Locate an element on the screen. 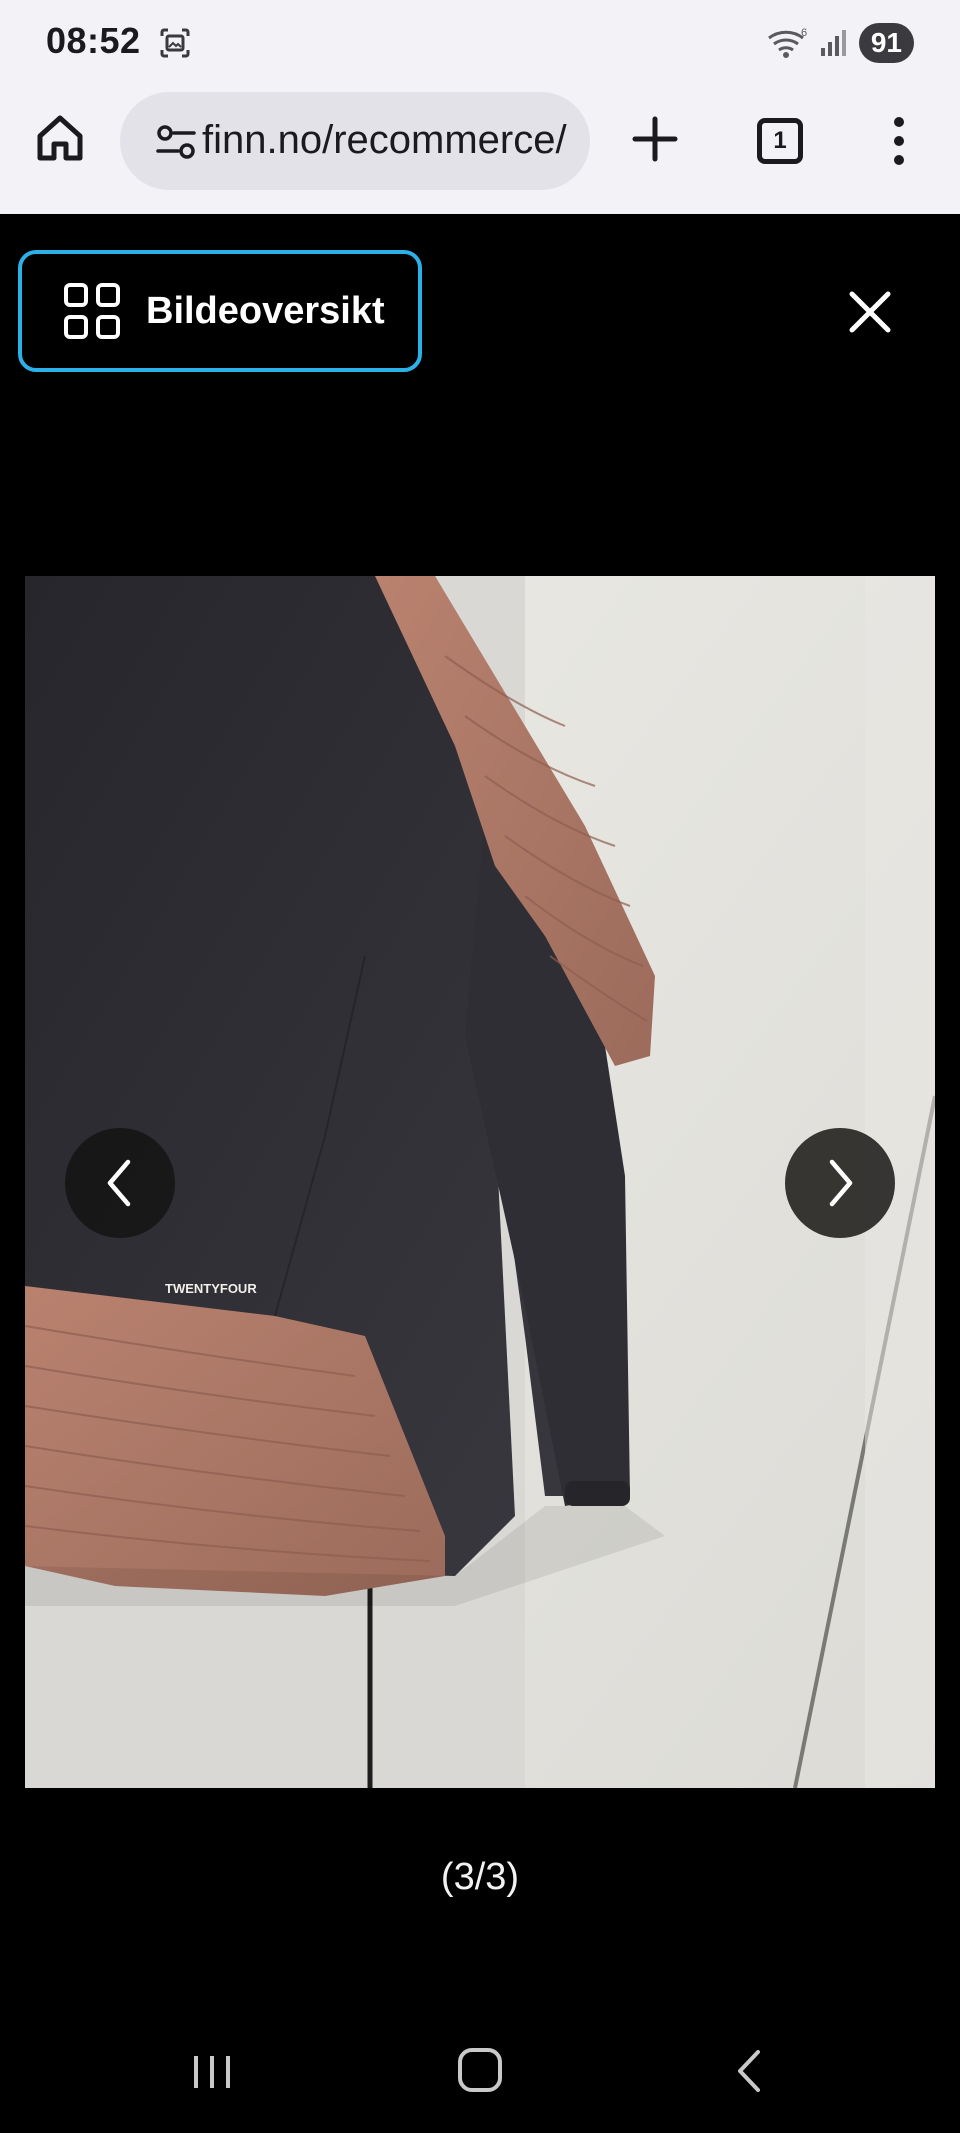 The image size is (960, 2133). wifi-icon: 6 is located at coordinates (787, 42).